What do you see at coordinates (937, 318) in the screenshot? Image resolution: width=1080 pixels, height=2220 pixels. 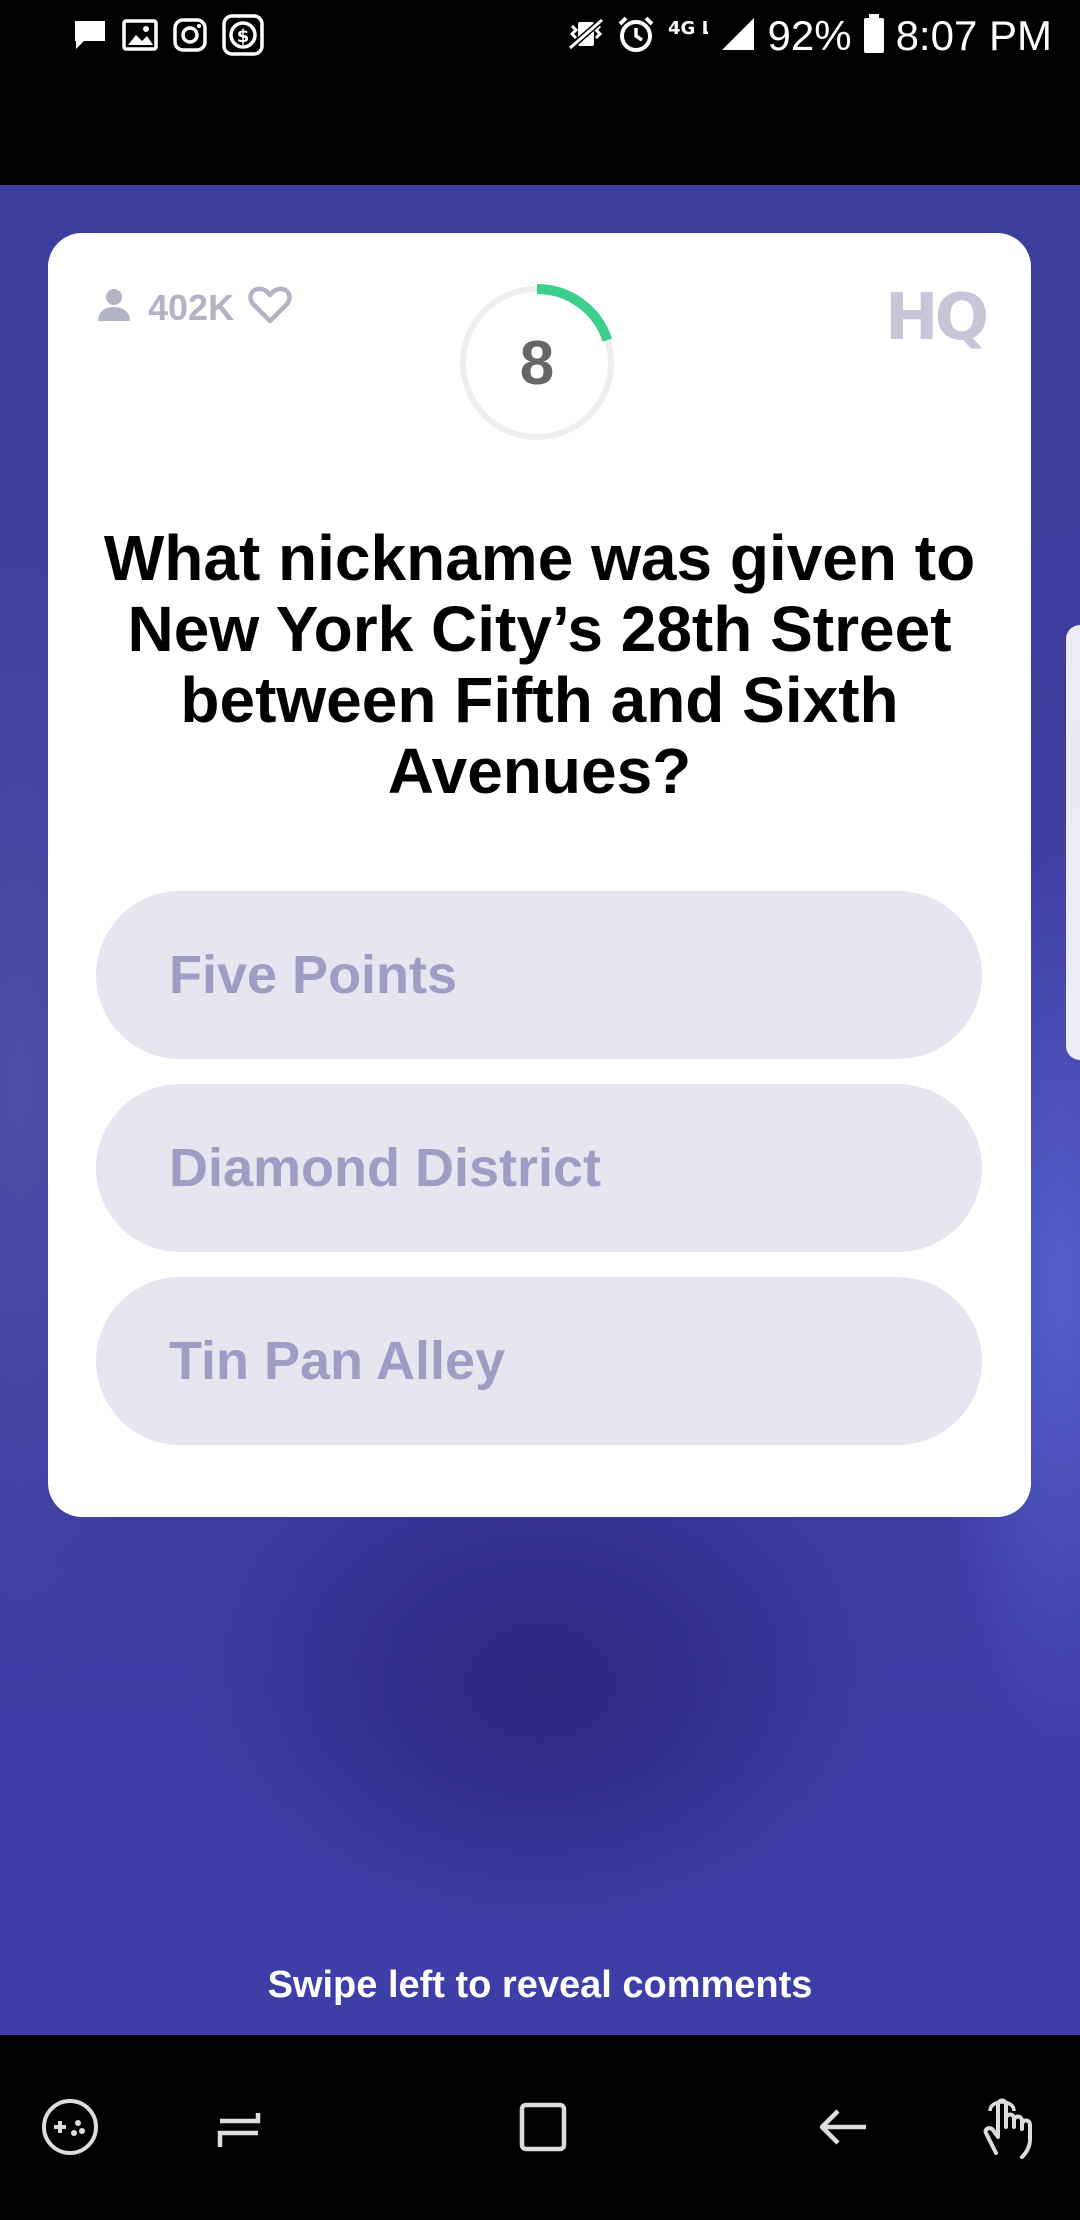 I see `hq-logo: HQ` at bounding box center [937, 318].